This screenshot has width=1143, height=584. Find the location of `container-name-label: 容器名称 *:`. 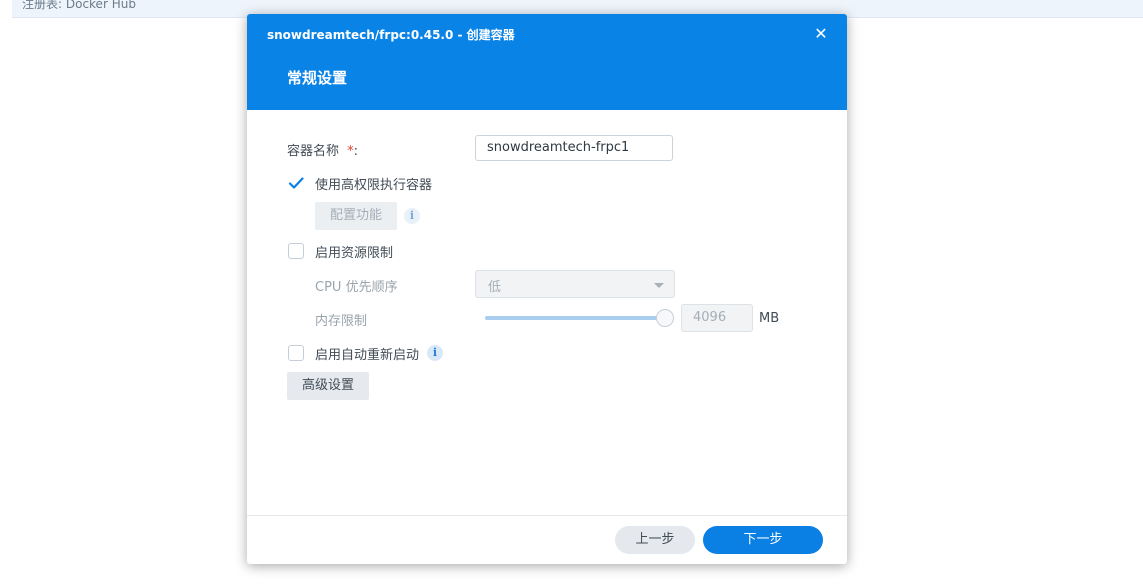

container-name-label: 容器名称 *: is located at coordinates (322, 149).